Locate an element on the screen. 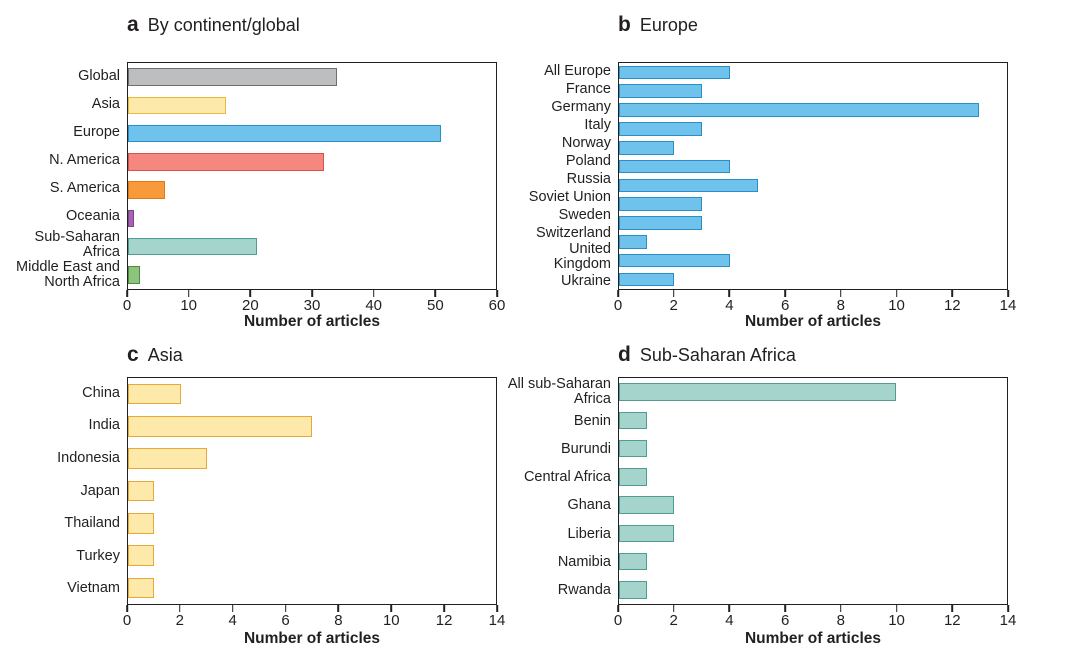 The height and width of the screenshot is (656, 1080). category-label: Benin is located at coordinates (592, 420).